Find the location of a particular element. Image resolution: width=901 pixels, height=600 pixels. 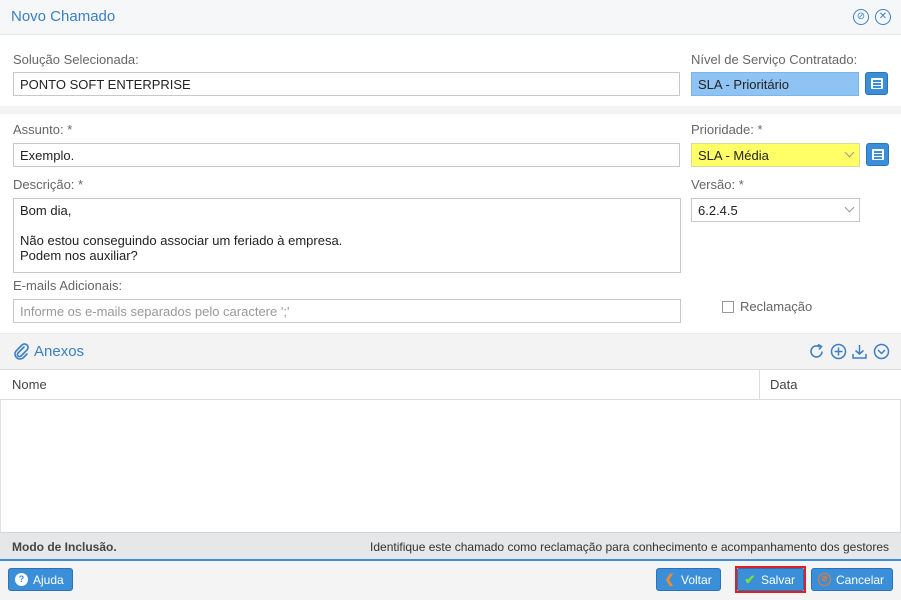

help-label: Ajuda is located at coordinates (48, 579).